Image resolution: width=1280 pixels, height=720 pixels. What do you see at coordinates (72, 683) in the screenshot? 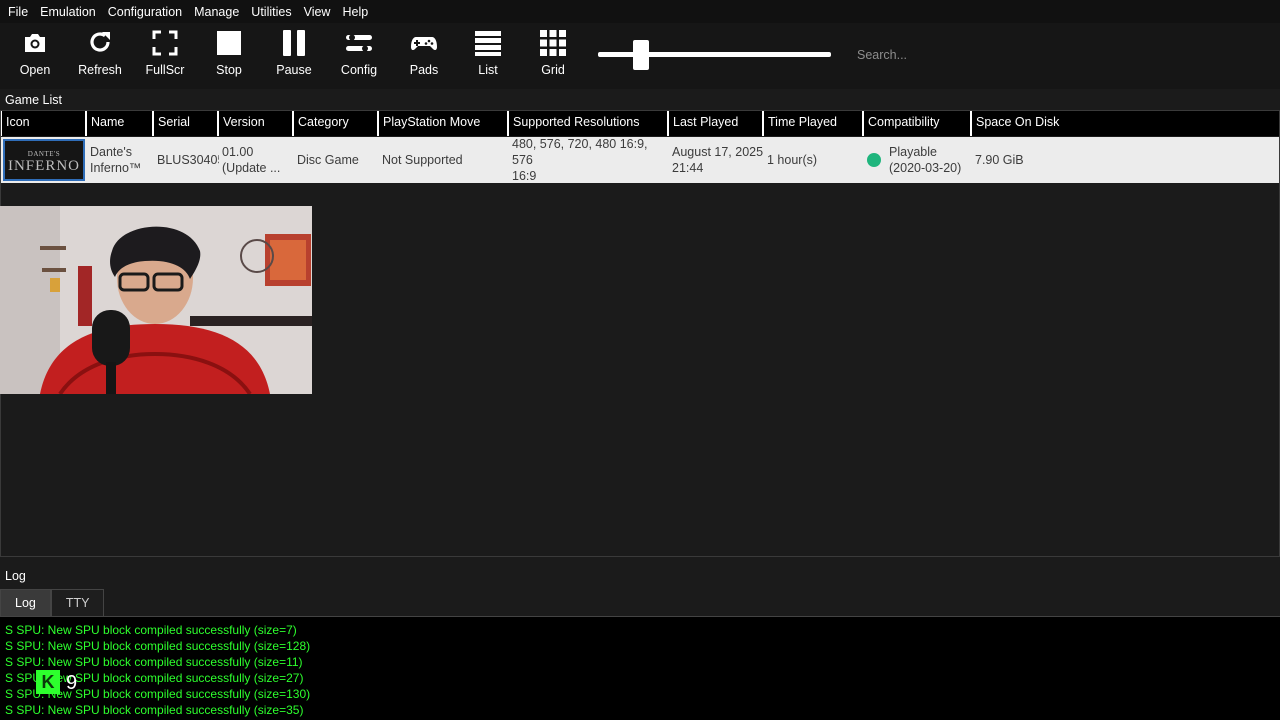
I see `viewer-count: 9` at bounding box center [72, 683].